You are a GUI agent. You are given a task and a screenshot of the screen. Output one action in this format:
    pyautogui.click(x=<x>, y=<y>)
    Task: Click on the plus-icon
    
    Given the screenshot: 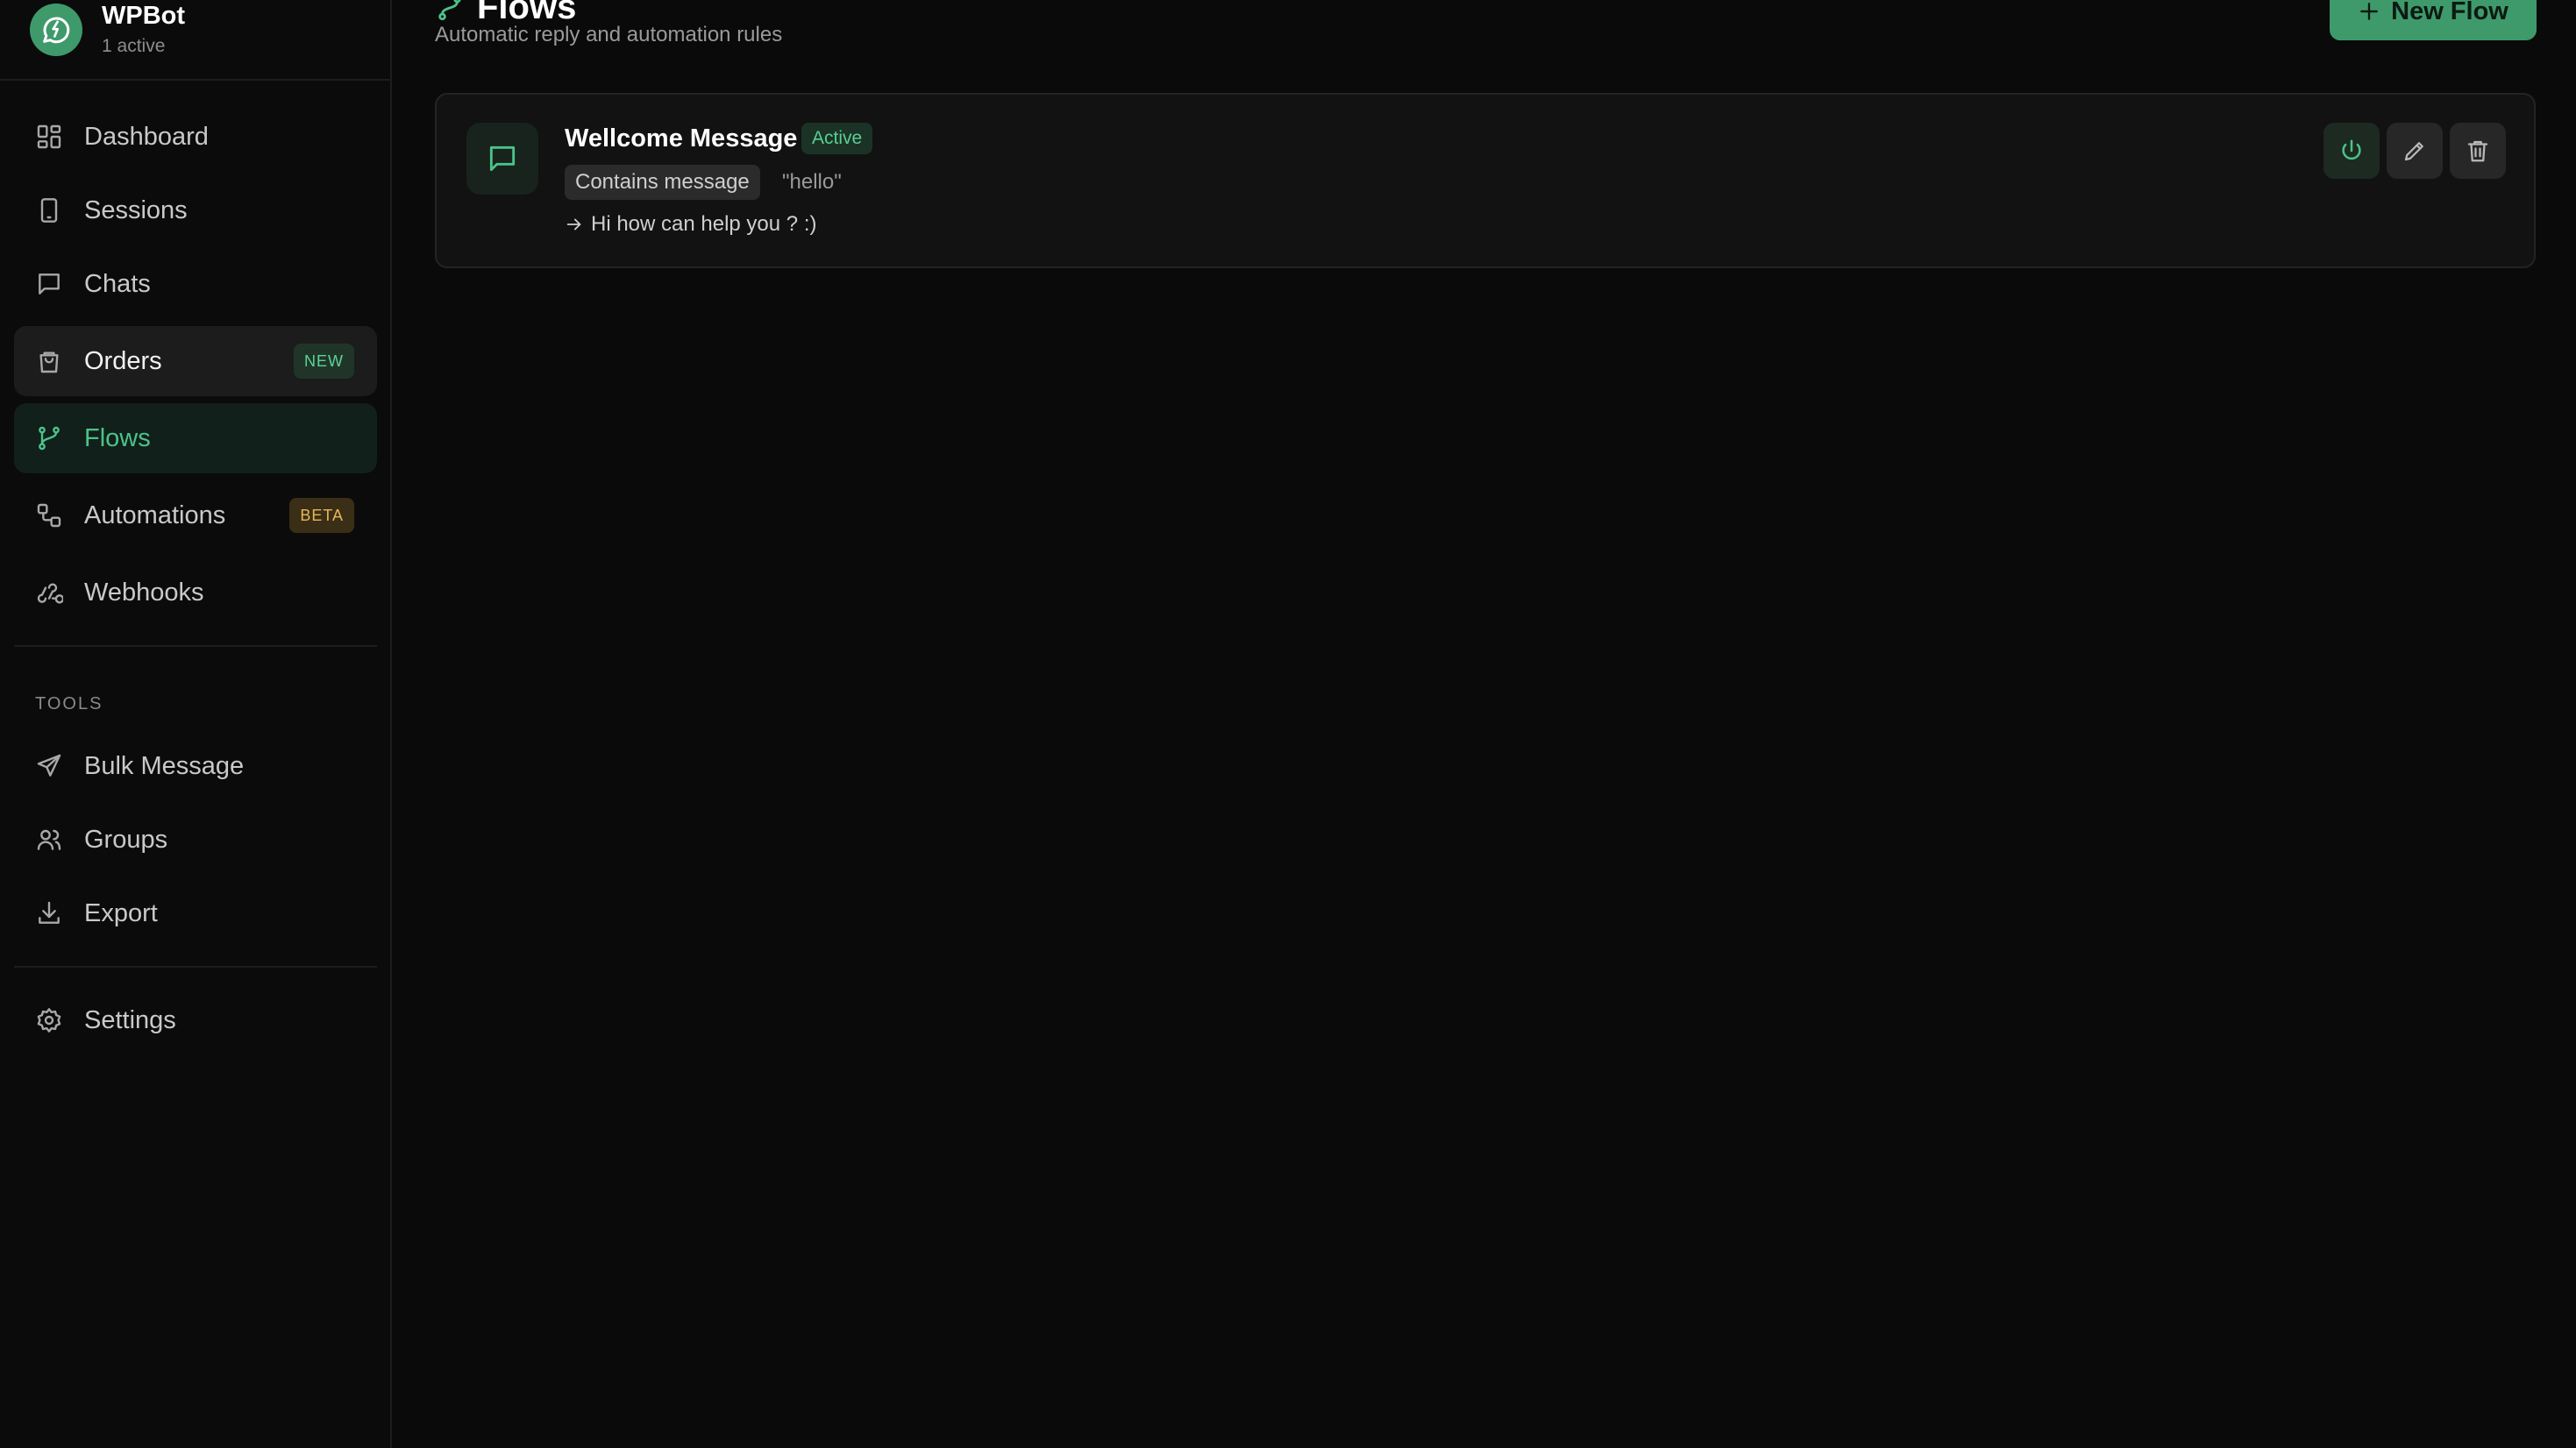 What is the action you would take?
    pyautogui.click(x=2369, y=11)
    